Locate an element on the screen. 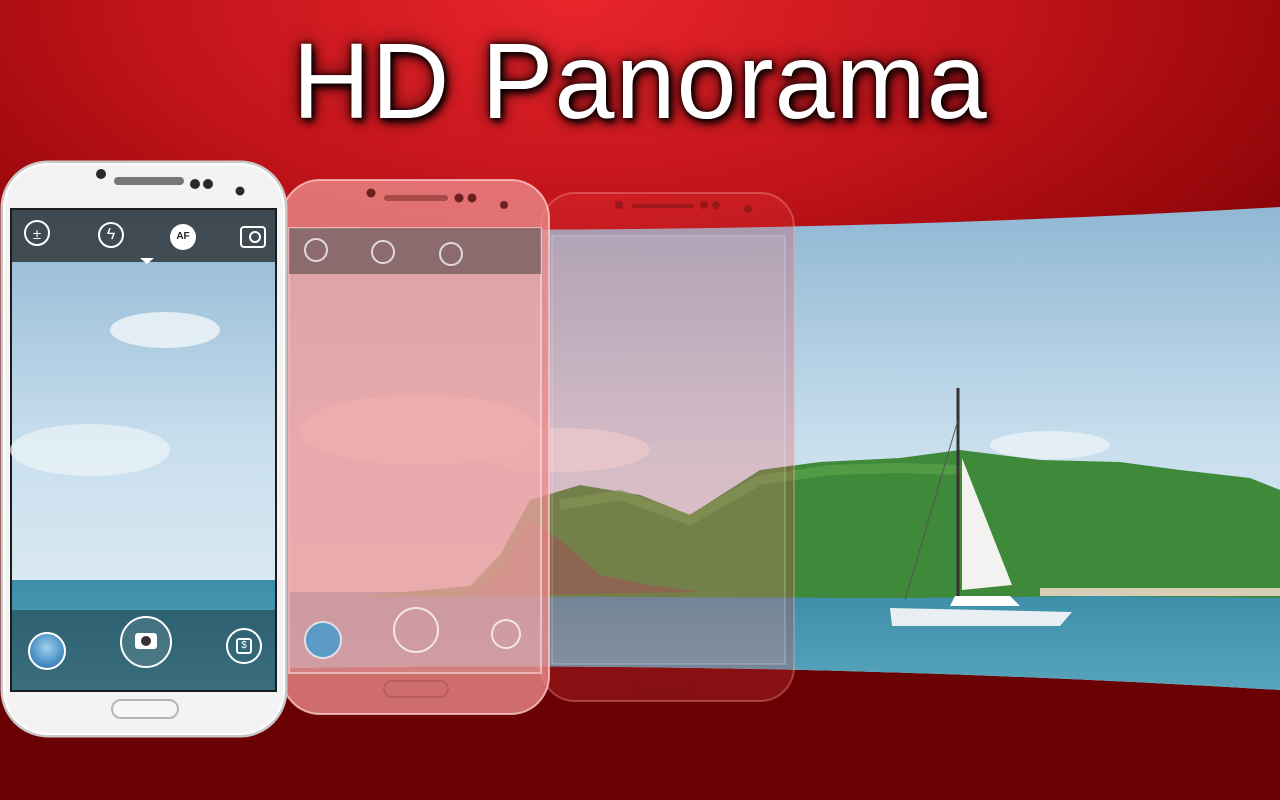  exposure-icon: ± is located at coordinates (37, 233).